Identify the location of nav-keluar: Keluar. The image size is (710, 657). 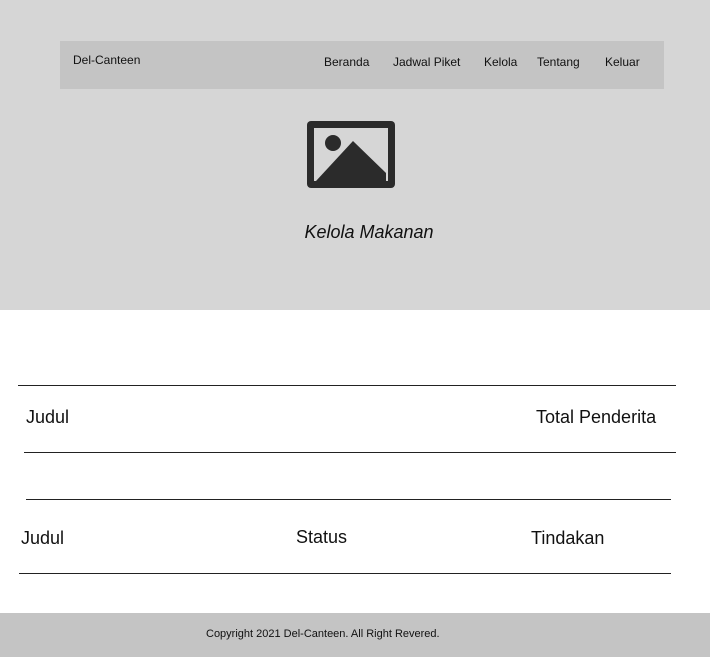
(622, 62).